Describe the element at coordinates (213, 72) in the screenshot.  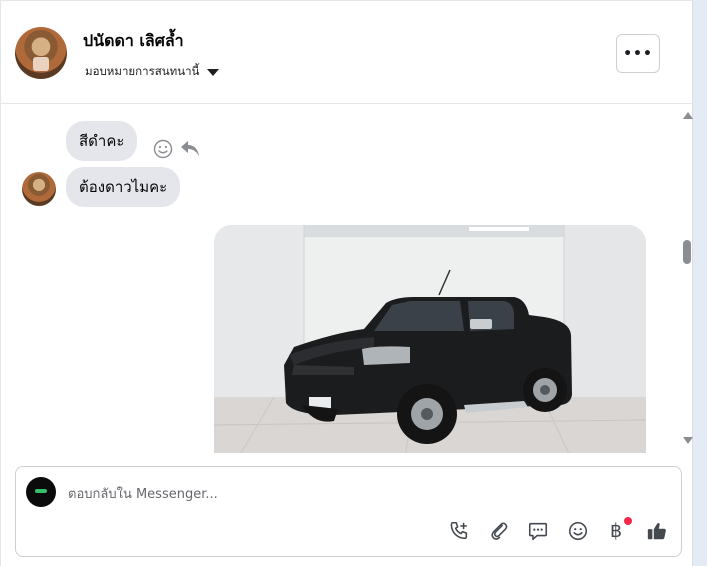
I see `chevron-down-icon` at that location.